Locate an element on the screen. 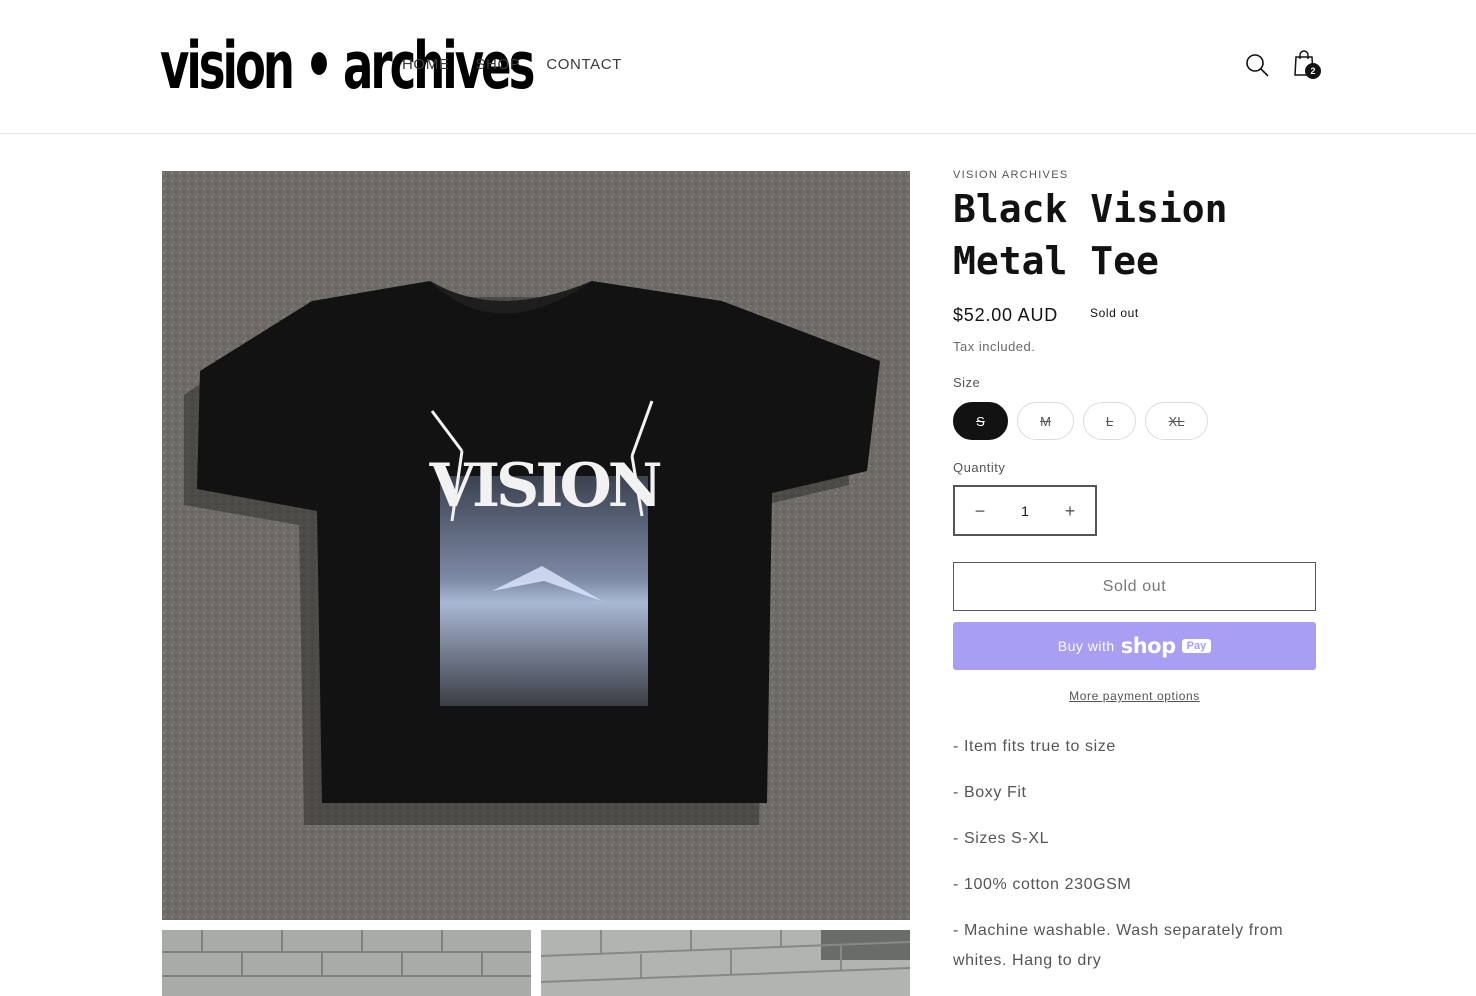  size-label: Size is located at coordinates (967, 382).